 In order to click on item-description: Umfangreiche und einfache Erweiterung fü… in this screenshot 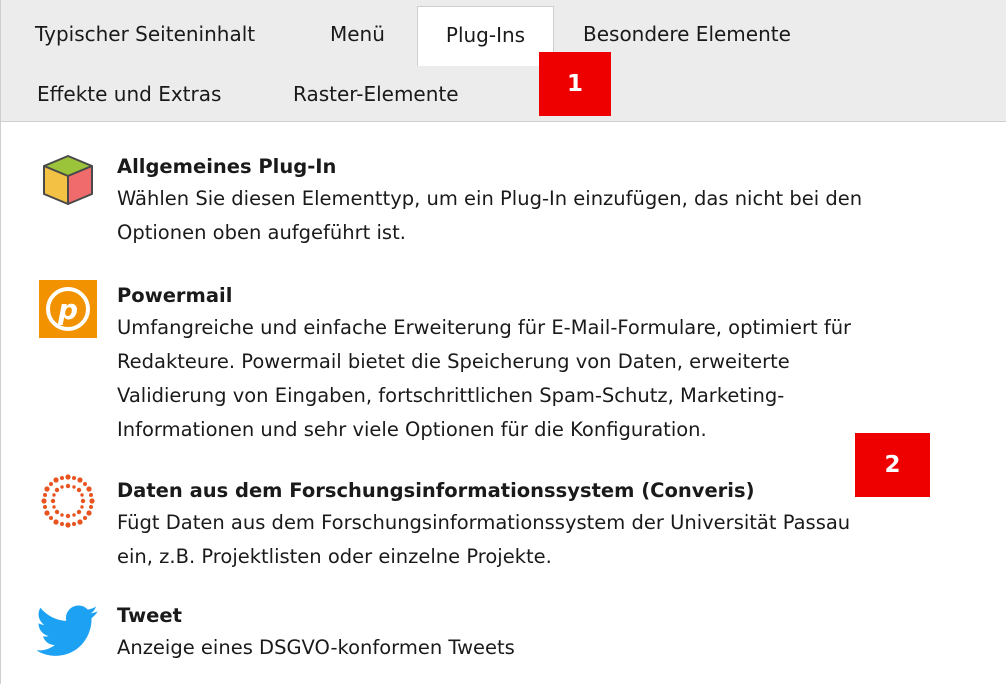, I will do `click(484, 378)`.